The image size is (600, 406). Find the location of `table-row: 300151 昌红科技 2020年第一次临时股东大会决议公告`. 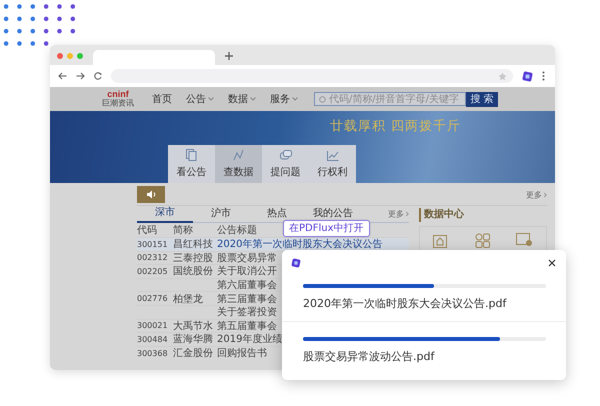

table-row: 300151 昌红科技 2020年第一次临时股东大会决议公告 is located at coordinates (273, 244).